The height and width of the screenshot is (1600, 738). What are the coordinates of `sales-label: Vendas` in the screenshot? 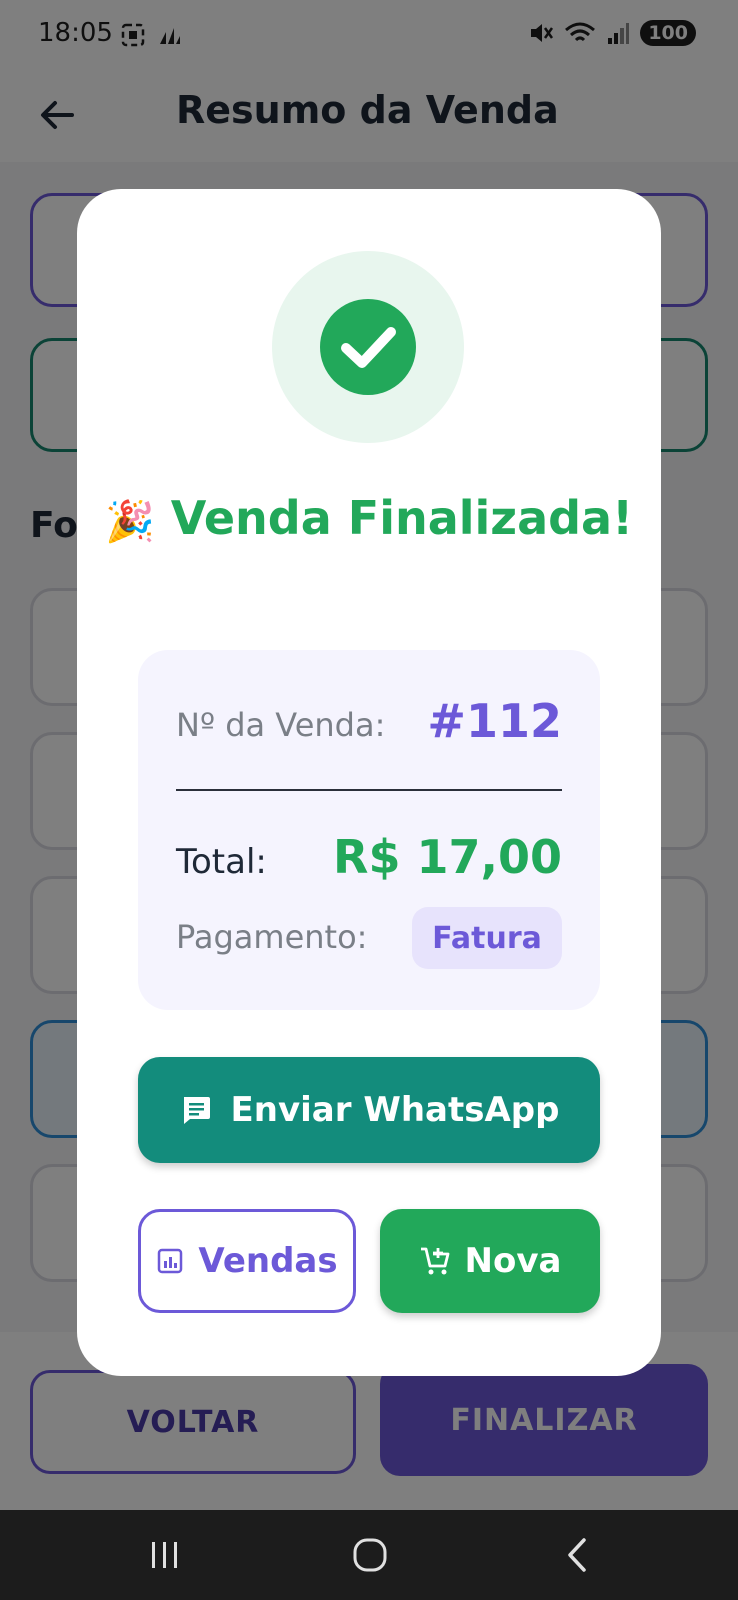 It's located at (268, 1261).